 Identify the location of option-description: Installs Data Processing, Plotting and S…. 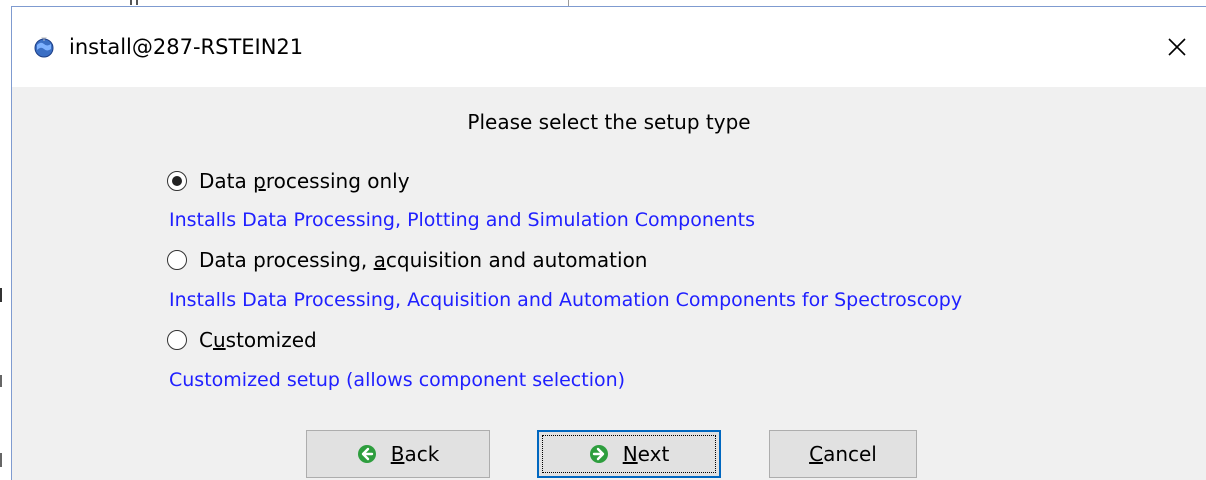
(462, 220).